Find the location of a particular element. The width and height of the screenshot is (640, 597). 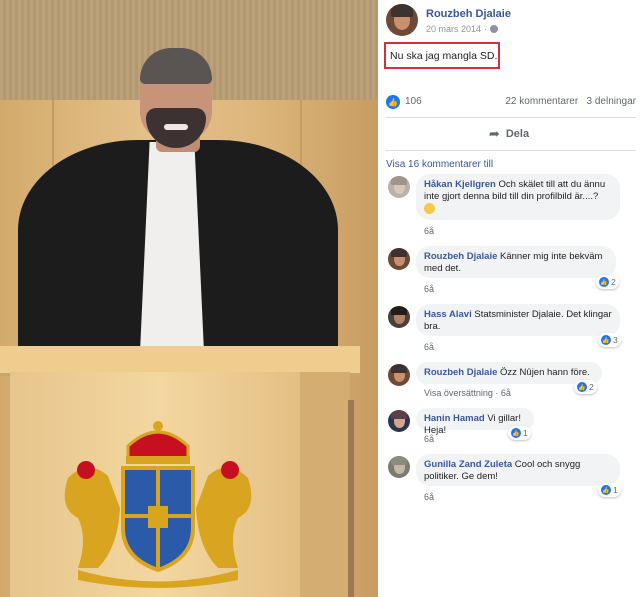

post-header: Rouzbeh Djalaie 20 mars 2014 · is located at coordinates (511, 21).